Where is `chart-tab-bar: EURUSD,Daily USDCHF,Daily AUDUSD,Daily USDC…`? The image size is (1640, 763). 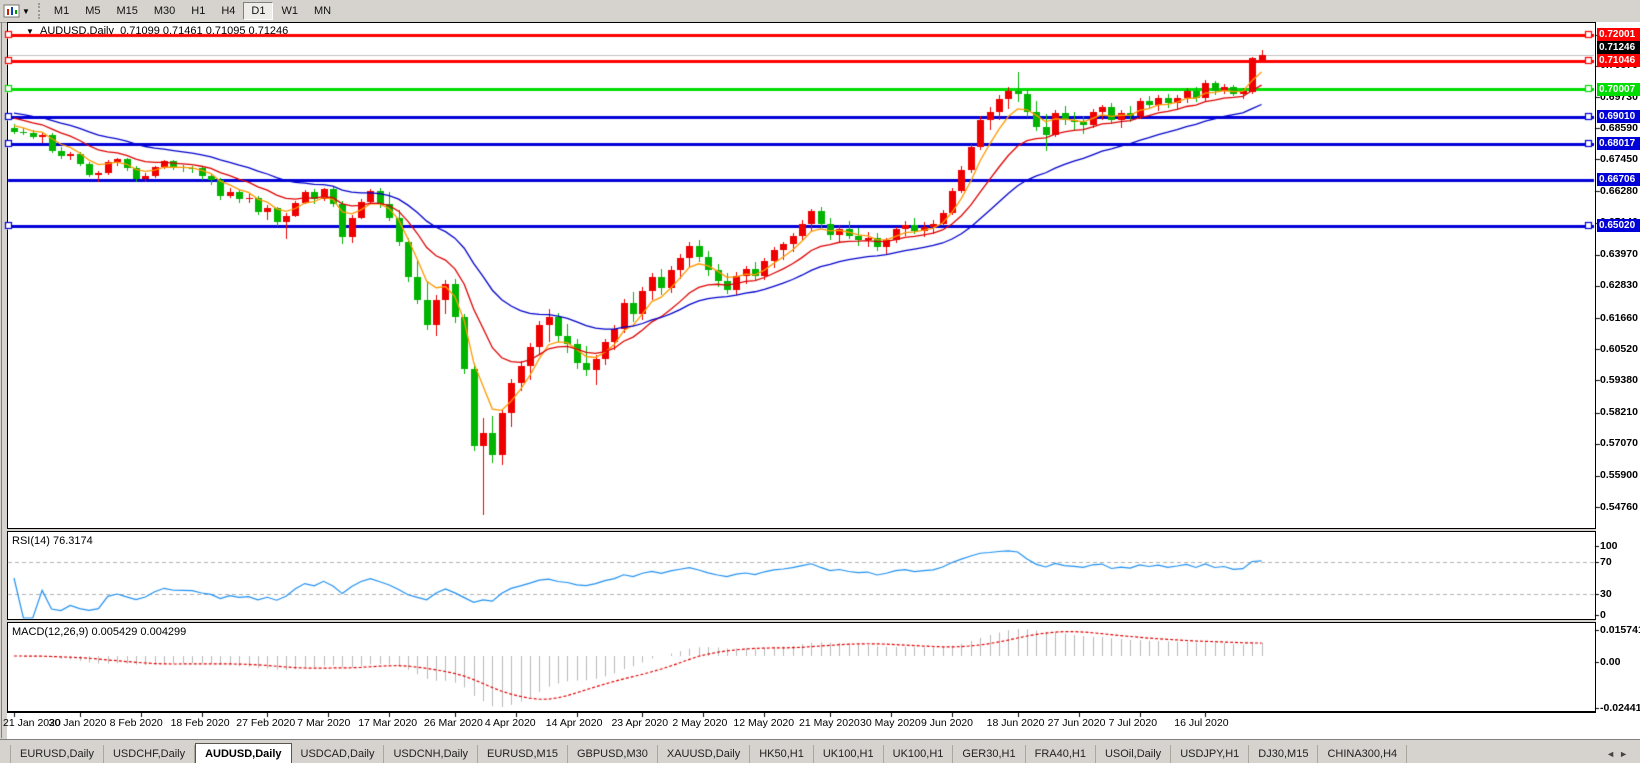 chart-tab-bar: EURUSD,Daily USDCHF,Daily AUDUSD,Daily USDC… is located at coordinates (820, 751).